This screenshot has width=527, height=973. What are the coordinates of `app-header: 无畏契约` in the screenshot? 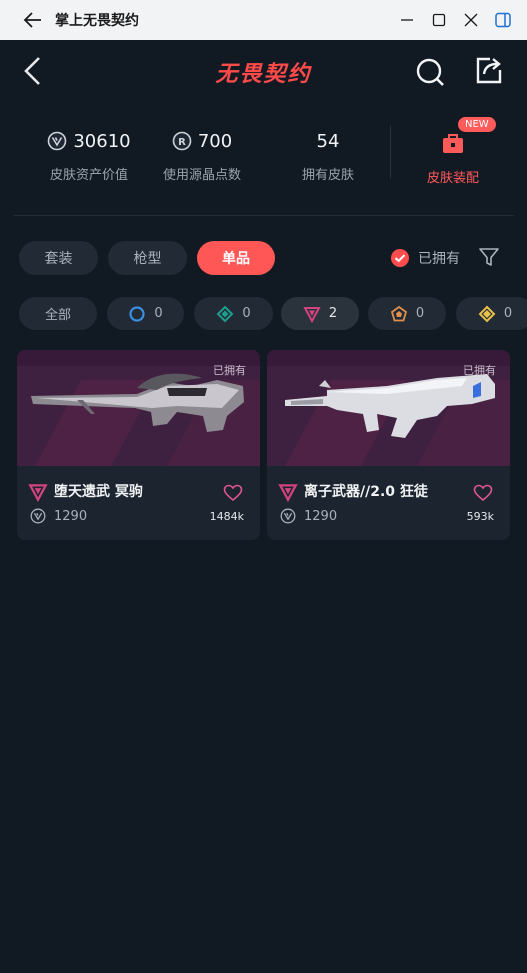 It's located at (263, 71).